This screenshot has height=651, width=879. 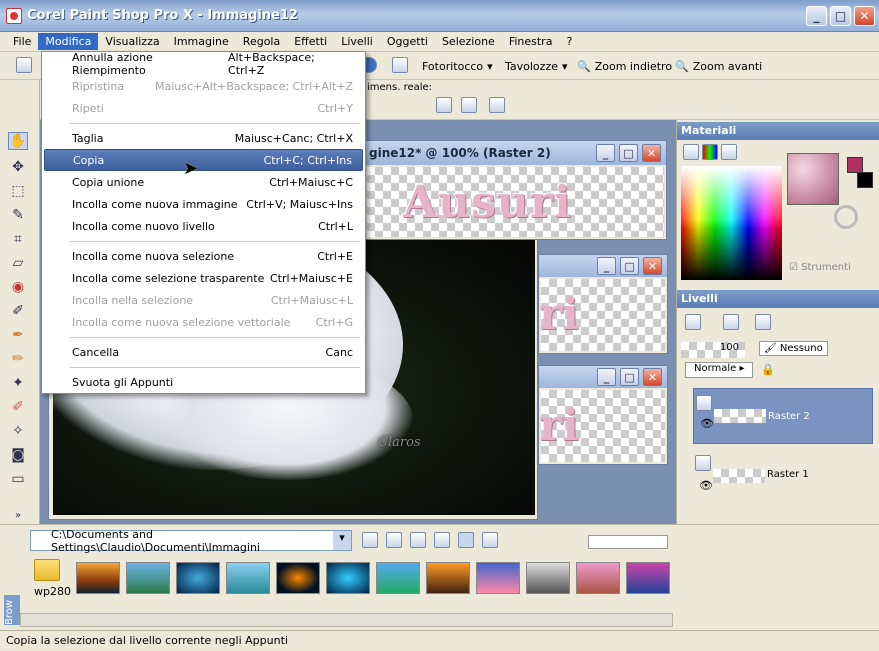 I want to click on menu-item-cancella: Cancella Canc, so click(x=203, y=352).